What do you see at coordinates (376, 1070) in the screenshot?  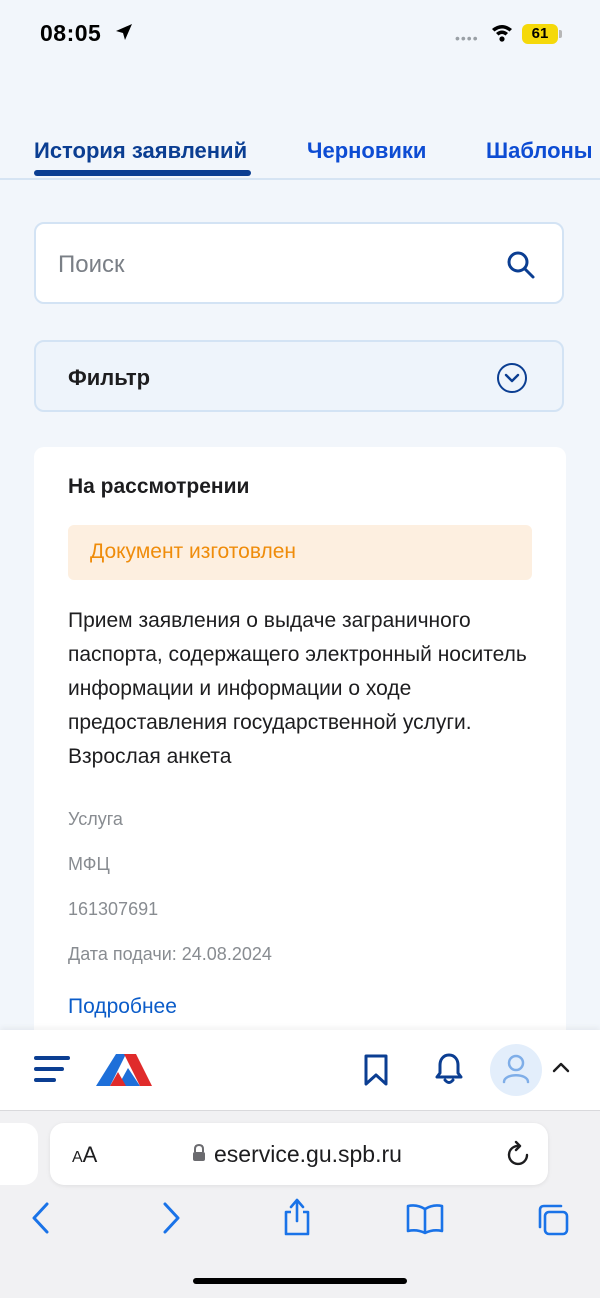 I see `bookmark-icon` at bounding box center [376, 1070].